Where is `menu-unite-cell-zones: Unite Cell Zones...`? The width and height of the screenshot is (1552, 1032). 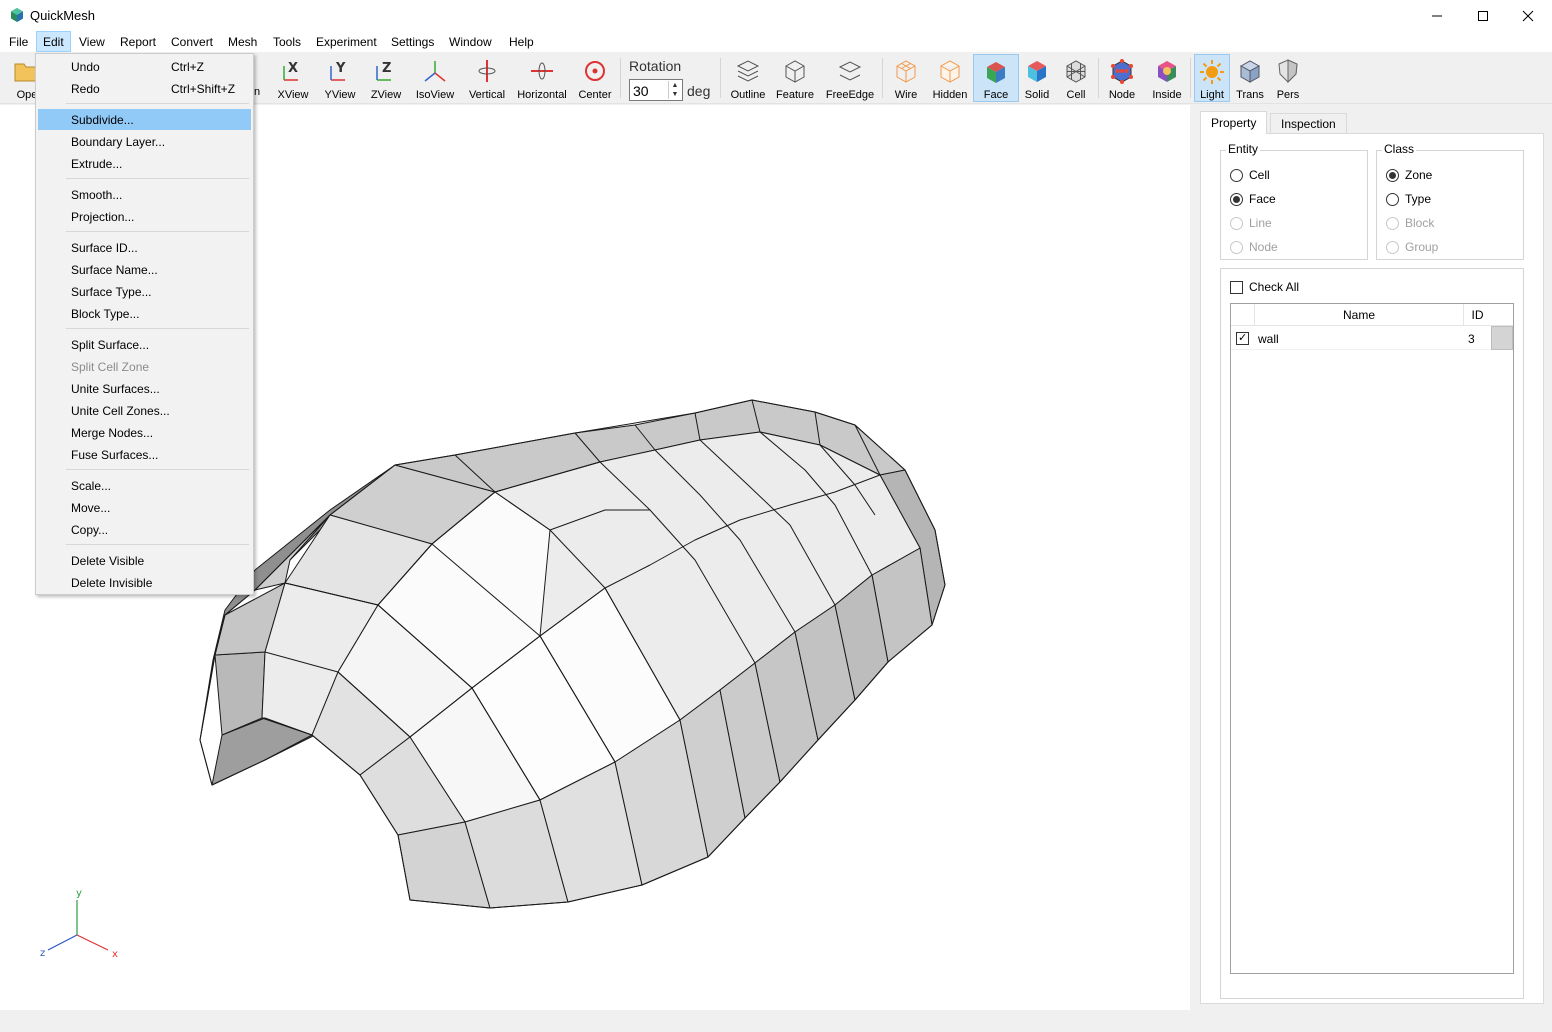
menu-unite-cell-zones: Unite Cell Zones... is located at coordinates (144, 410).